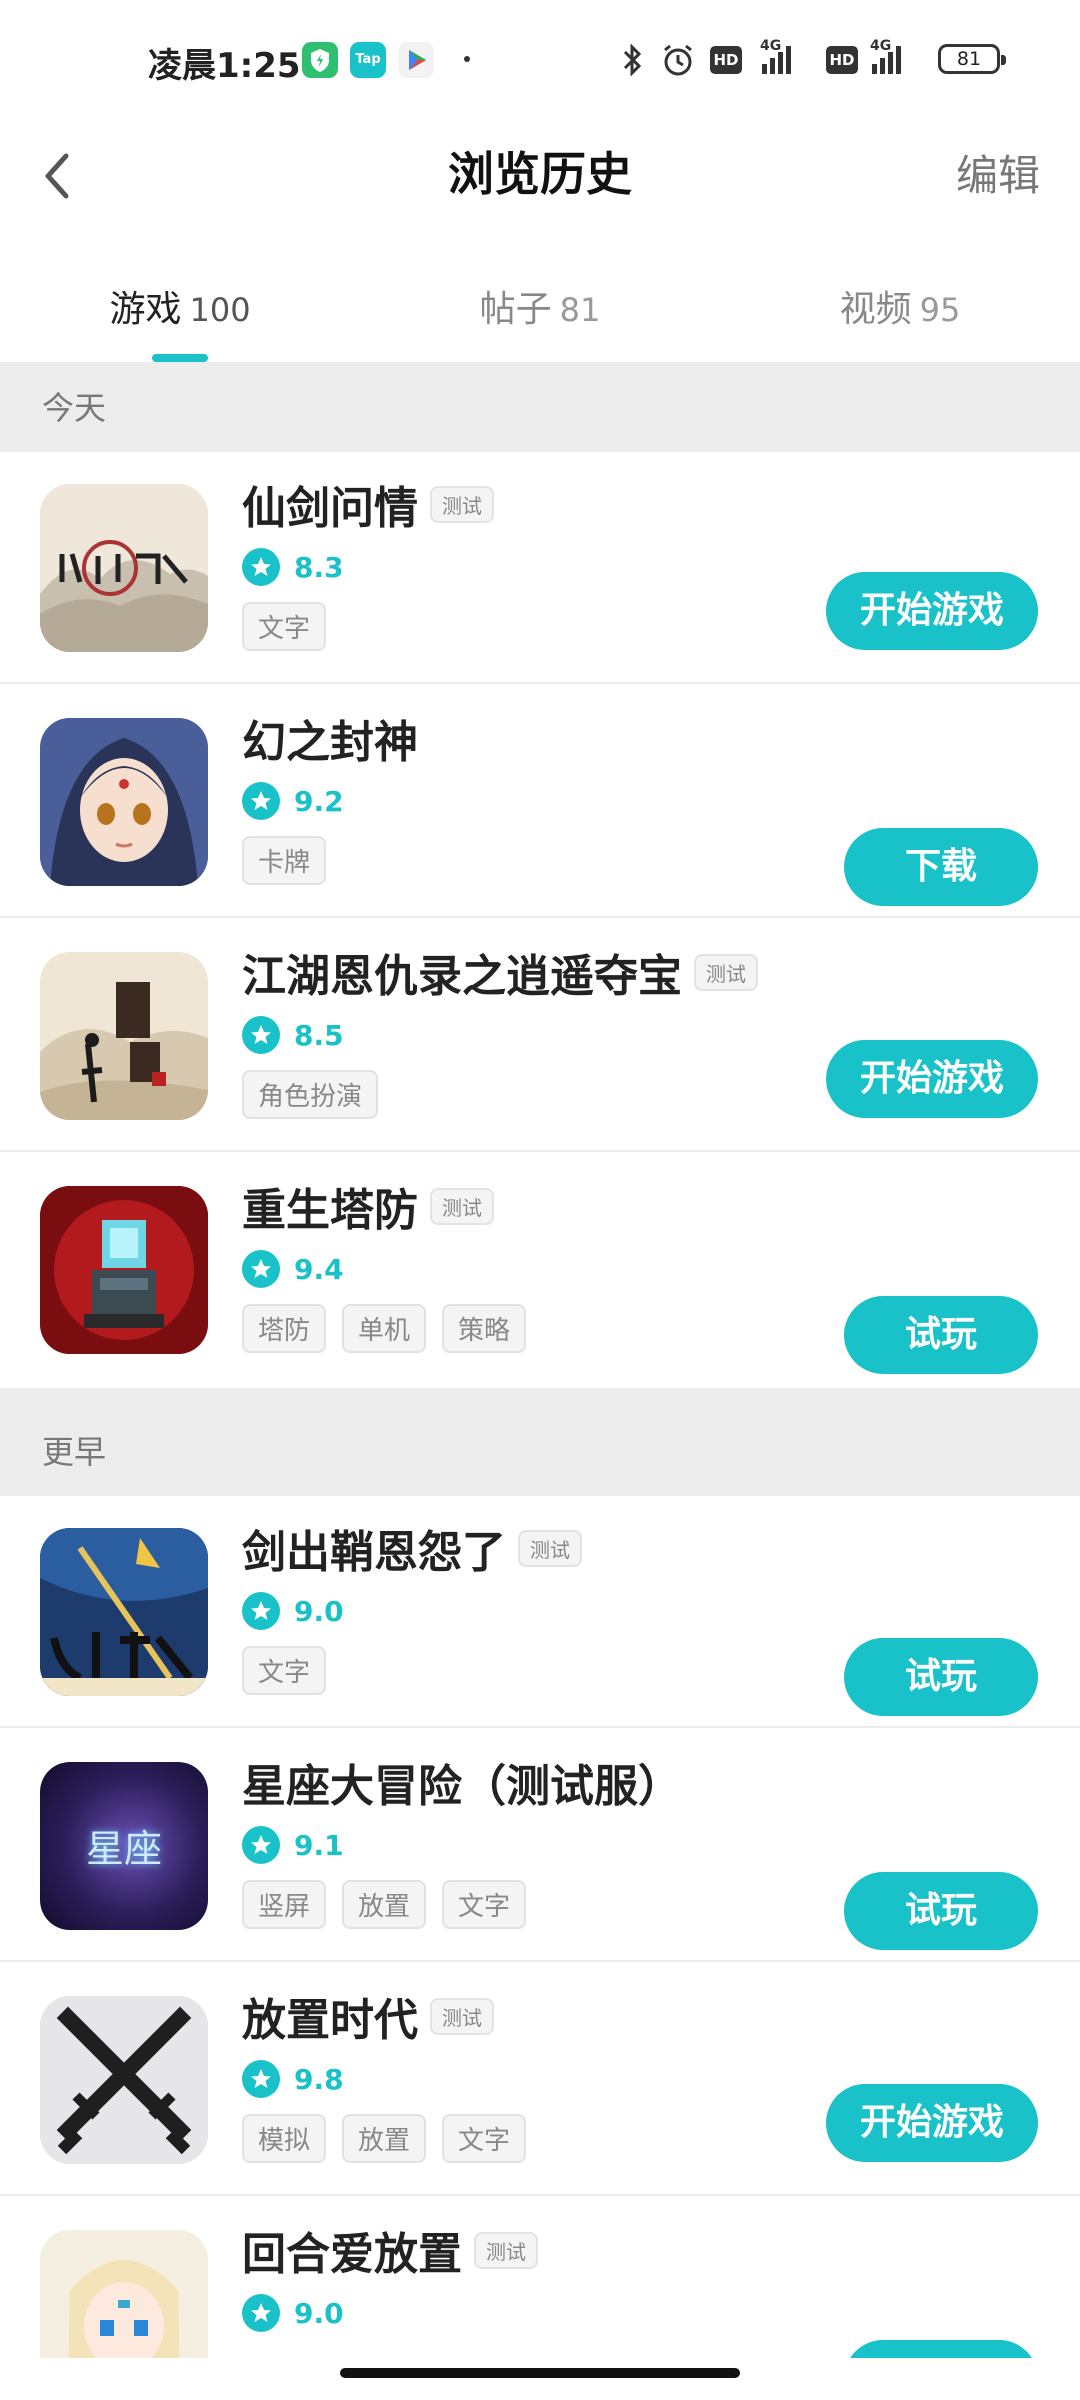 This screenshot has height=2400, width=1080. I want to click on game-row: 仙剑问情 测试 8.3 文字 开始游戏, so click(540, 568).